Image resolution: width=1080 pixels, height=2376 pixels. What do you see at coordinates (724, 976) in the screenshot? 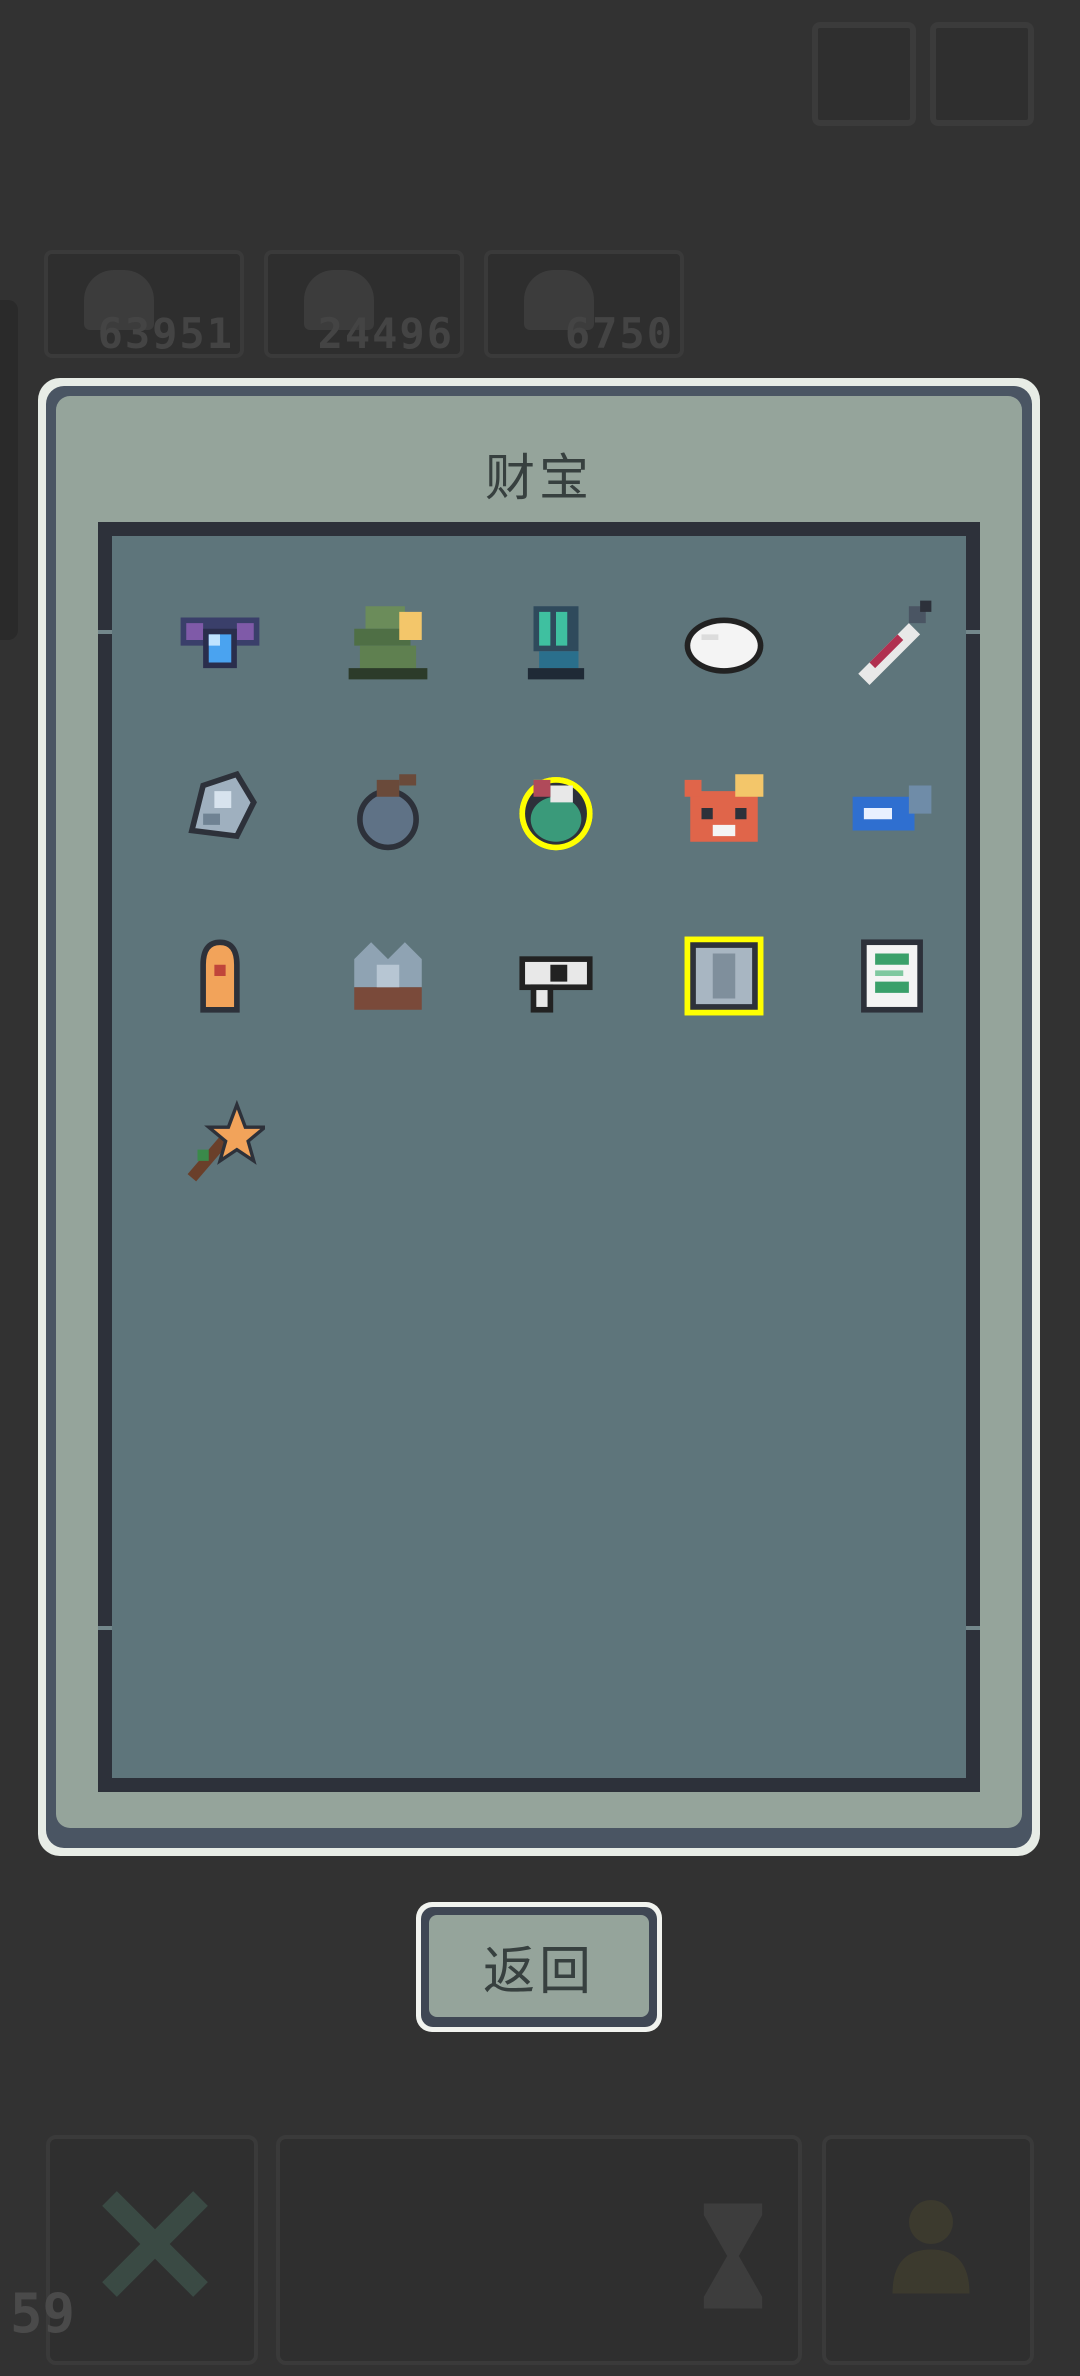
I see `stone-tablet-icon` at bounding box center [724, 976].